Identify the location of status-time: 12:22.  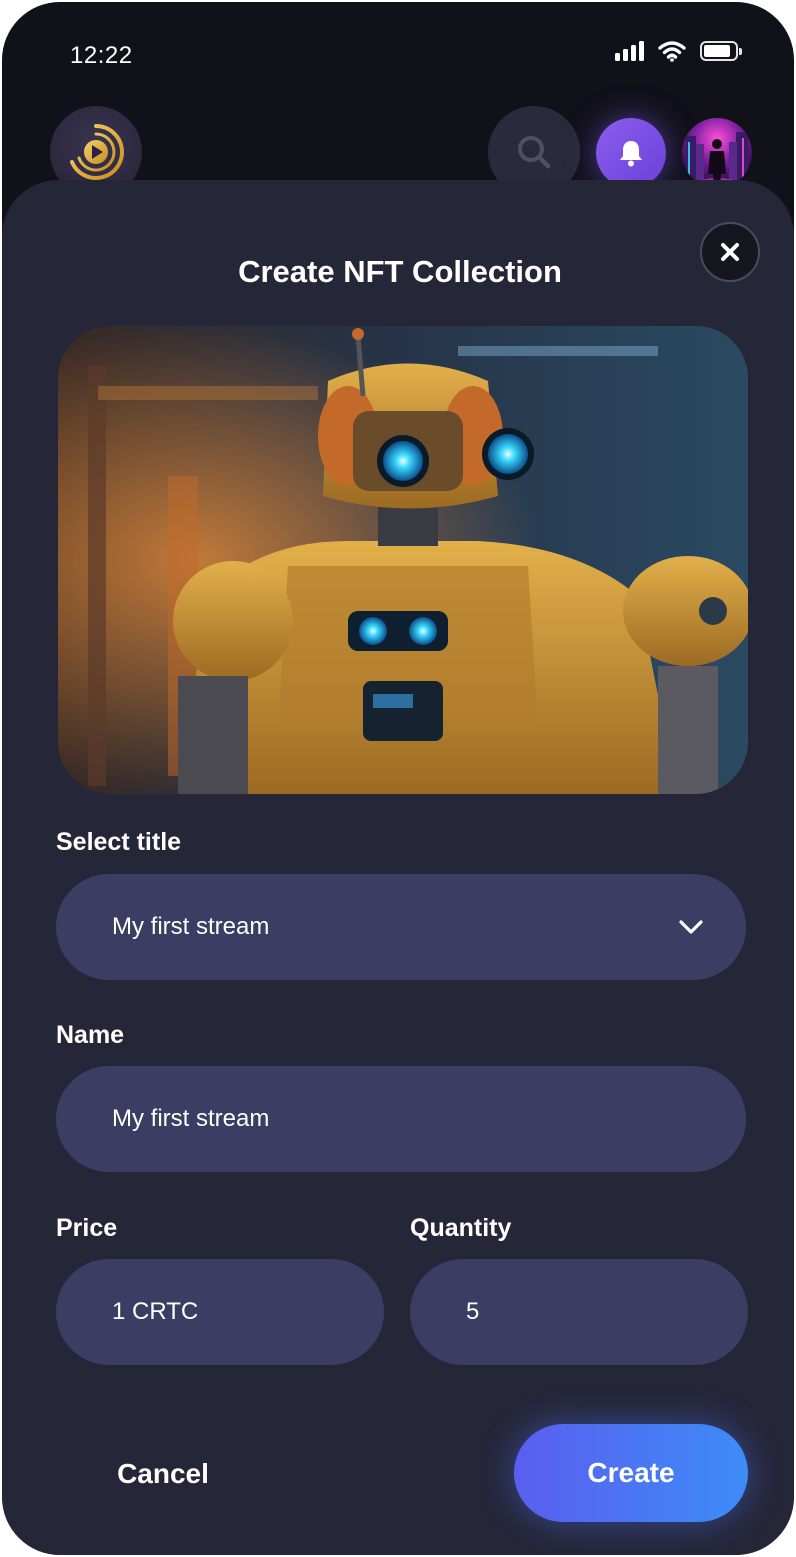
(101, 55).